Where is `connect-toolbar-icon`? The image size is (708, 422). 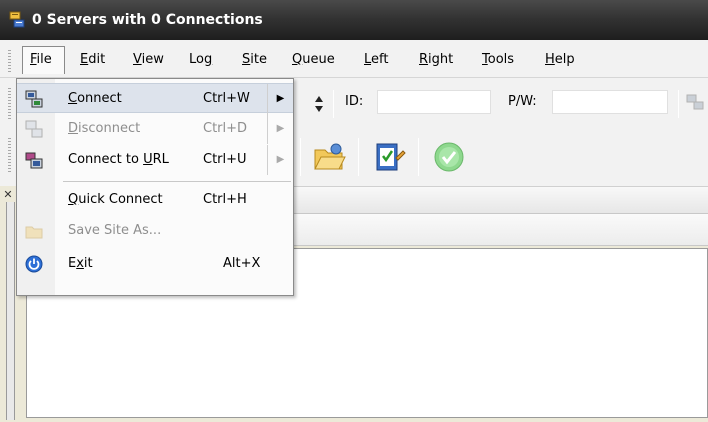
connect-toolbar-icon is located at coordinates (695, 102).